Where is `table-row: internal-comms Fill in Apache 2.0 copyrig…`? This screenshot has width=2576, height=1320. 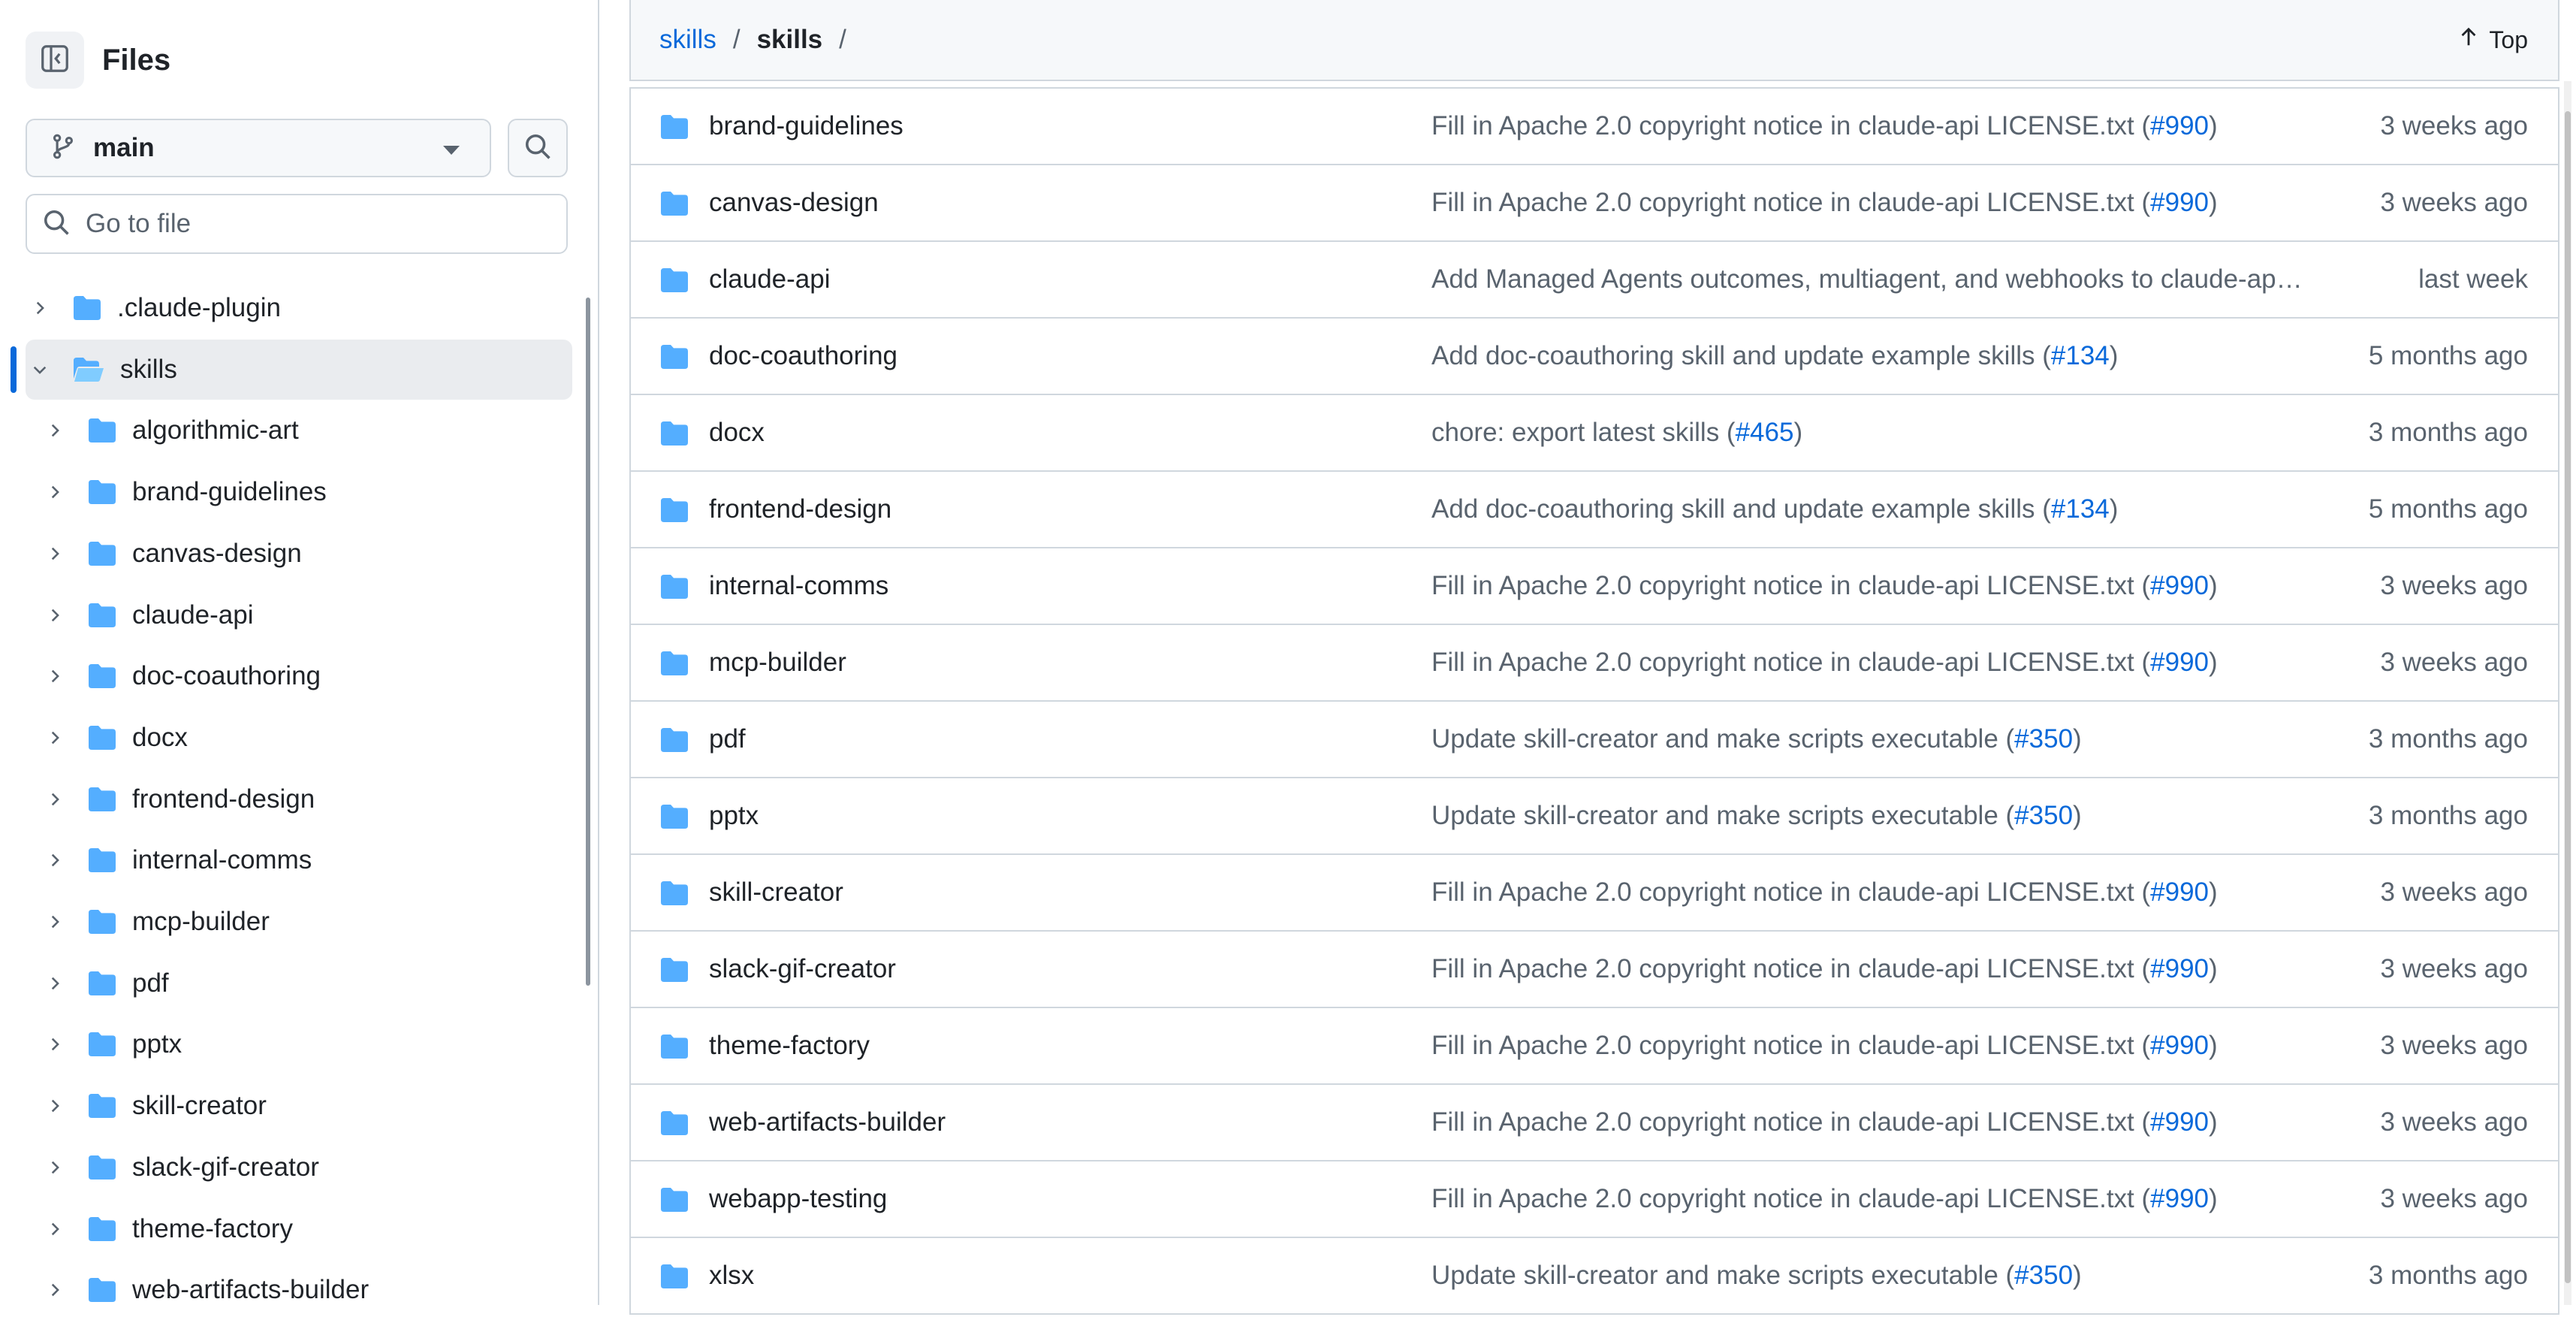
table-row: internal-comms Fill in Apache 2.0 copyrig… is located at coordinates (1595, 586).